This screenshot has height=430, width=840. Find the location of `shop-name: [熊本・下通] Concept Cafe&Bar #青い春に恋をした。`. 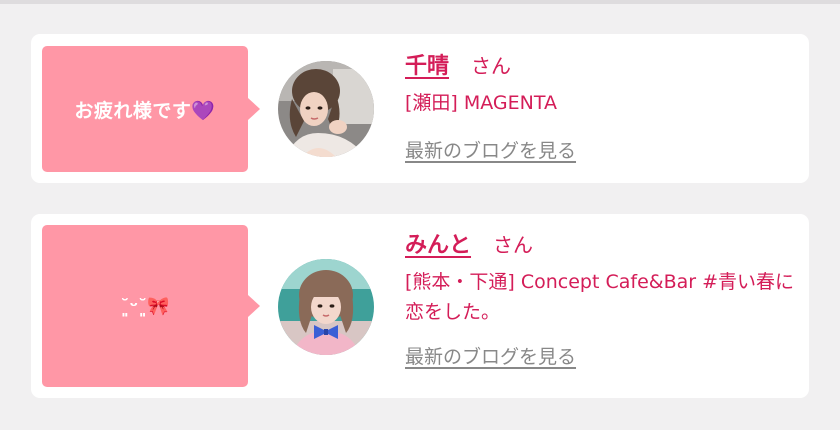

shop-name: [熊本・下通] Concept Cafe&Bar #青い春に恋をした。 is located at coordinates (600, 297).